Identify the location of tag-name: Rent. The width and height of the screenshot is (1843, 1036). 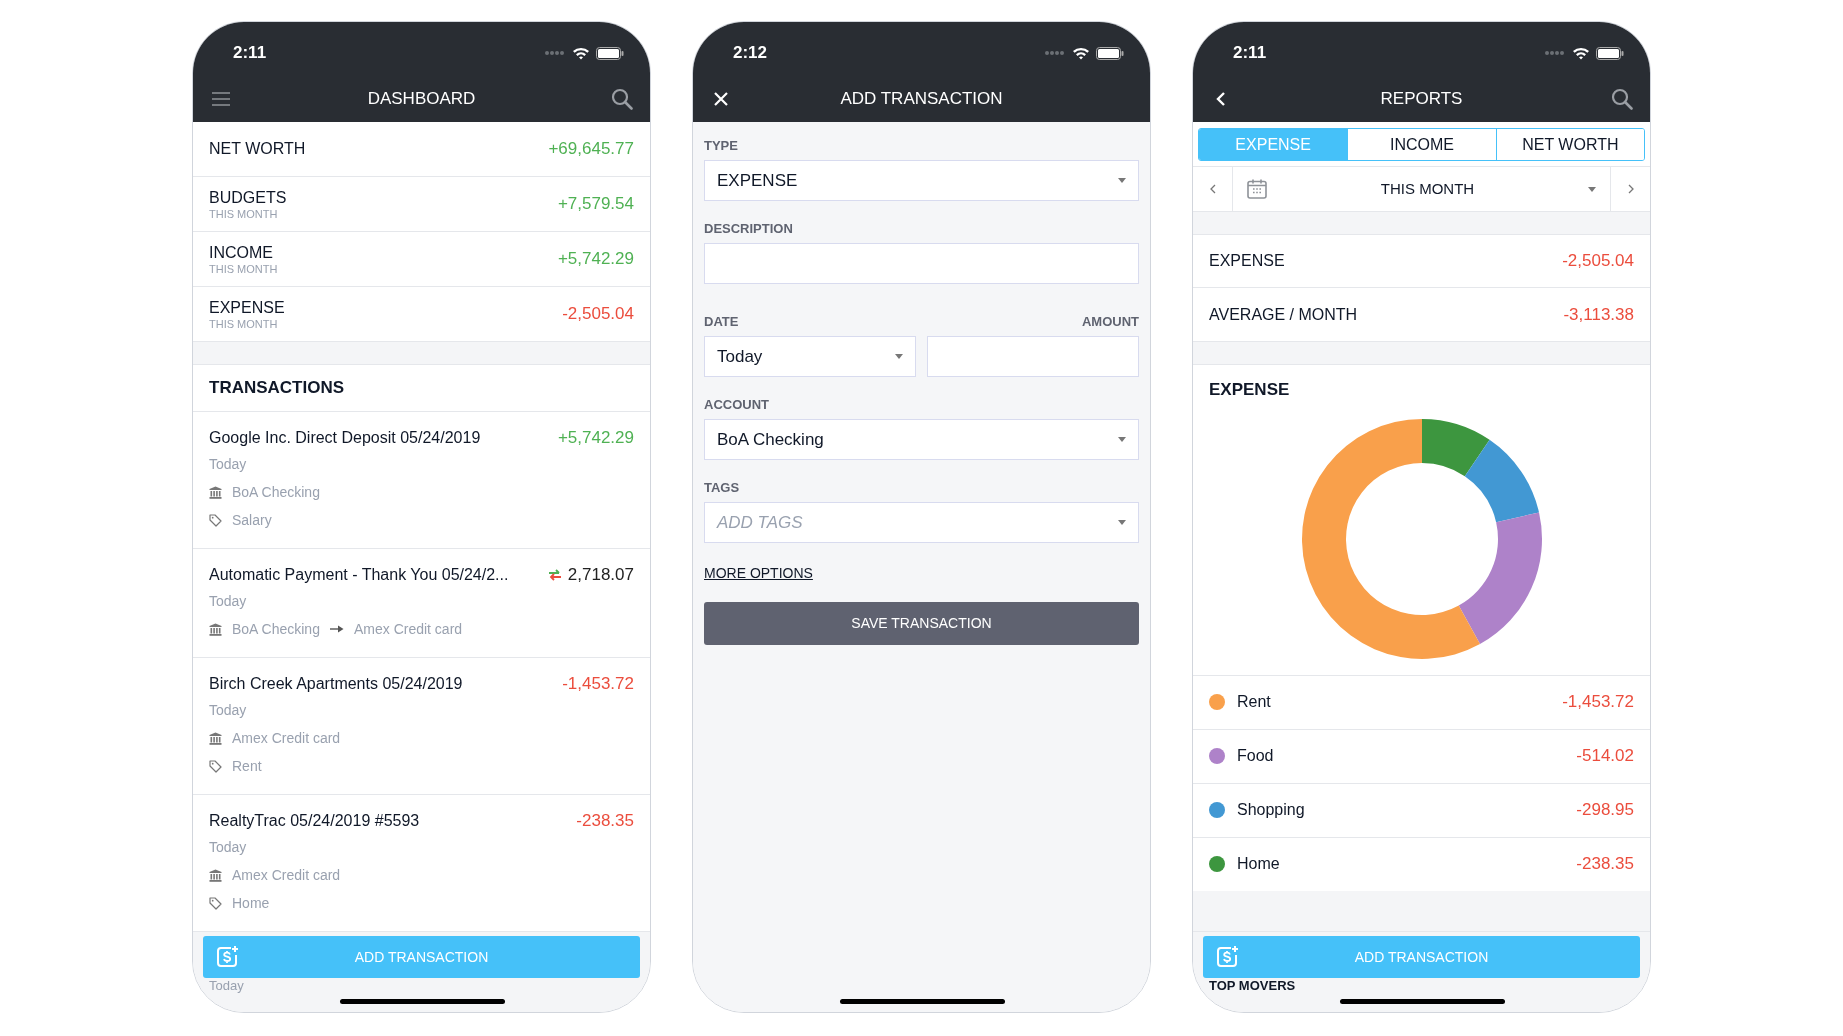
(247, 766).